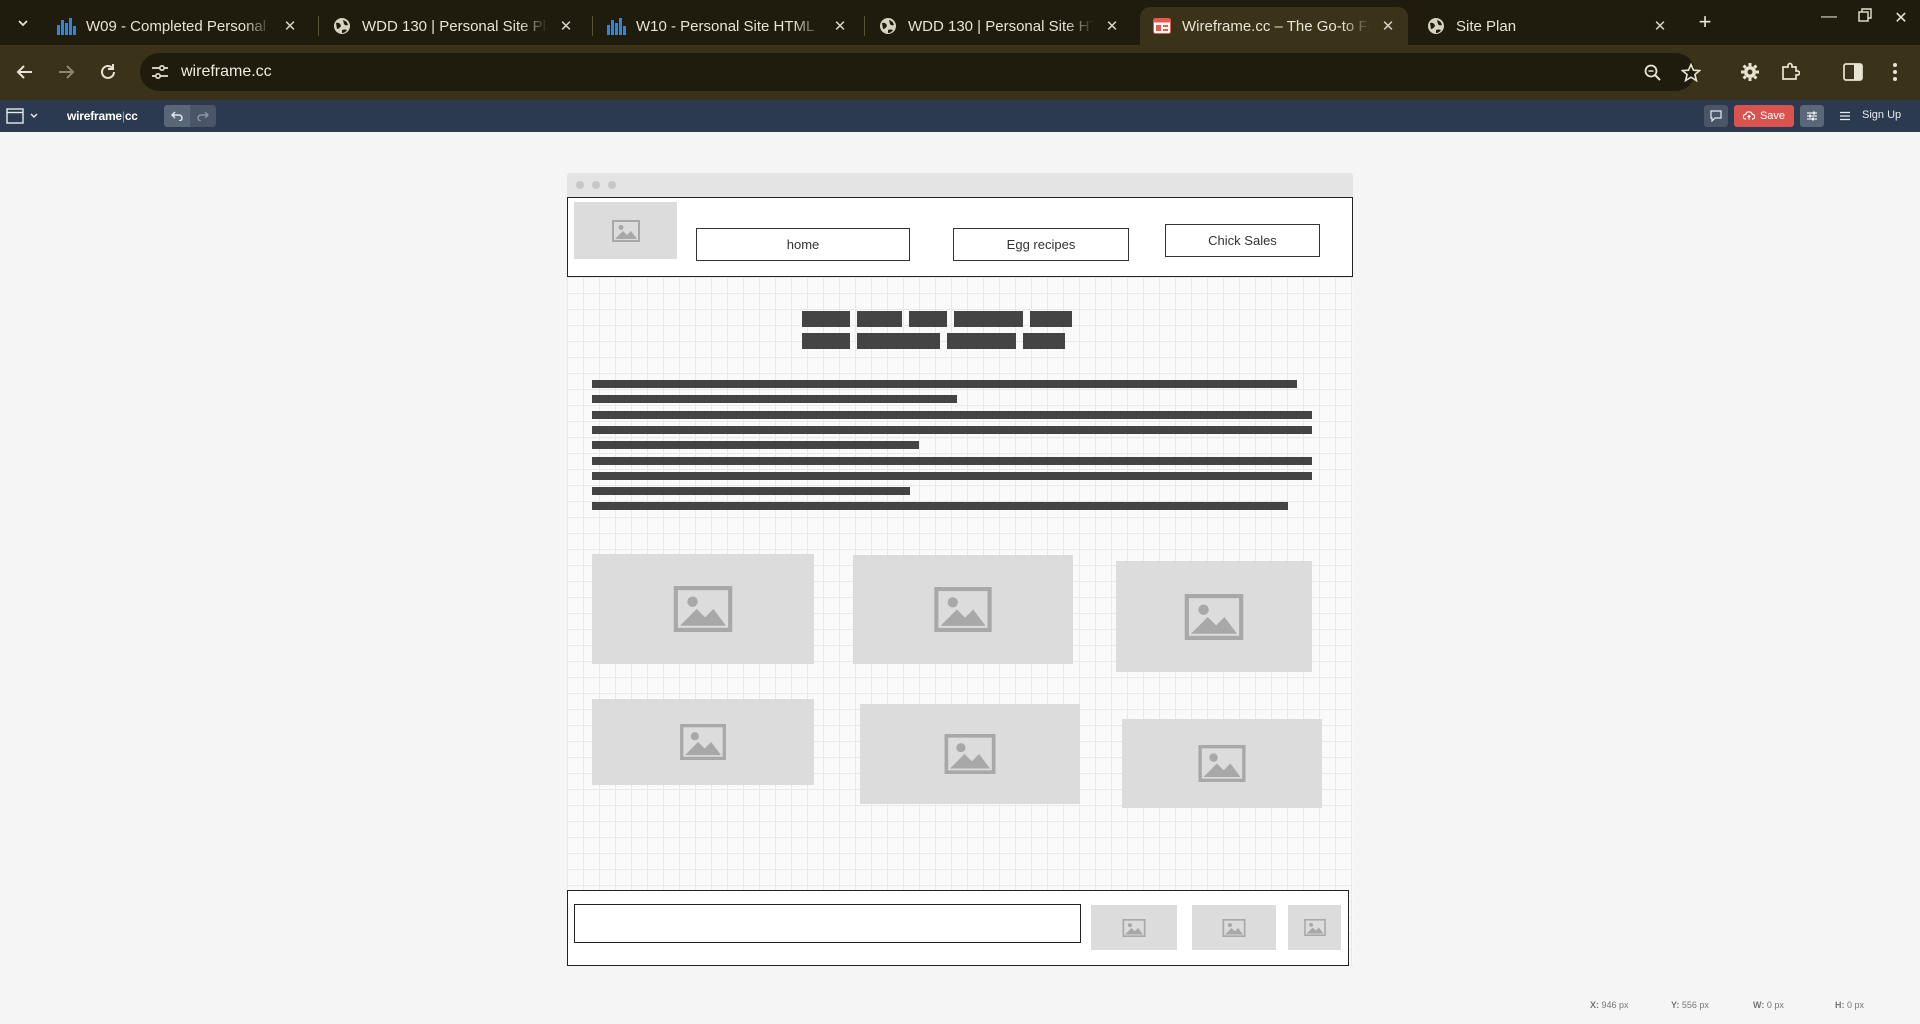  What do you see at coordinates (803, 244) in the screenshot?
I see `nav-home-button: home` at bounding box center [803, 244].